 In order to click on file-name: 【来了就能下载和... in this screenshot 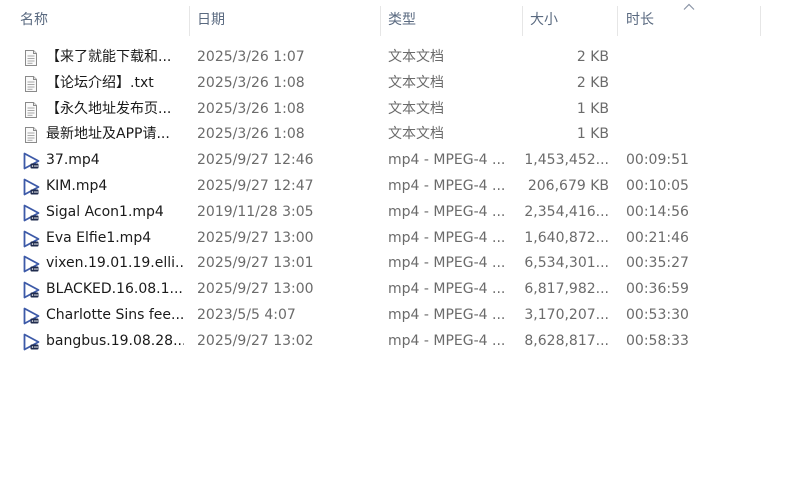, I will do `click(109, 57)`.